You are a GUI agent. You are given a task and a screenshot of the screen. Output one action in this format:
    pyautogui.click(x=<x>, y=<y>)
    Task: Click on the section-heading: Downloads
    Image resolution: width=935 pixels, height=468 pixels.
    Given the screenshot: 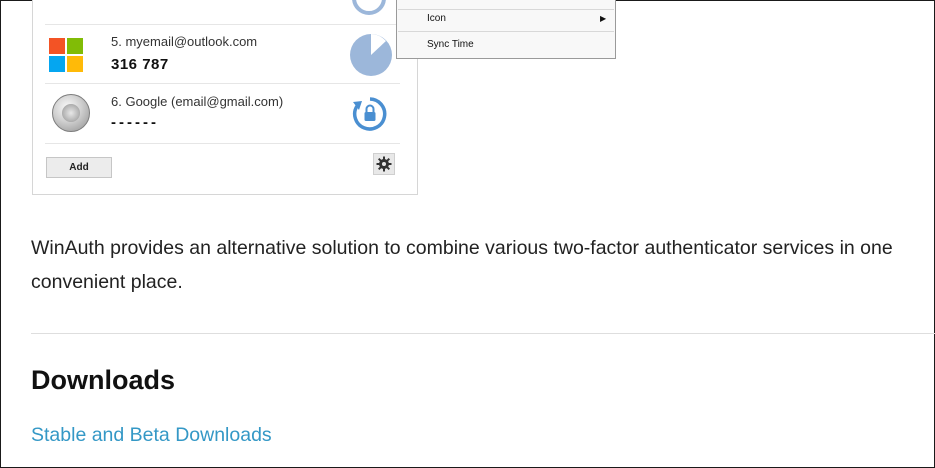 What is the action you would take?
    pyautogui.click(x=103, y=380)
    